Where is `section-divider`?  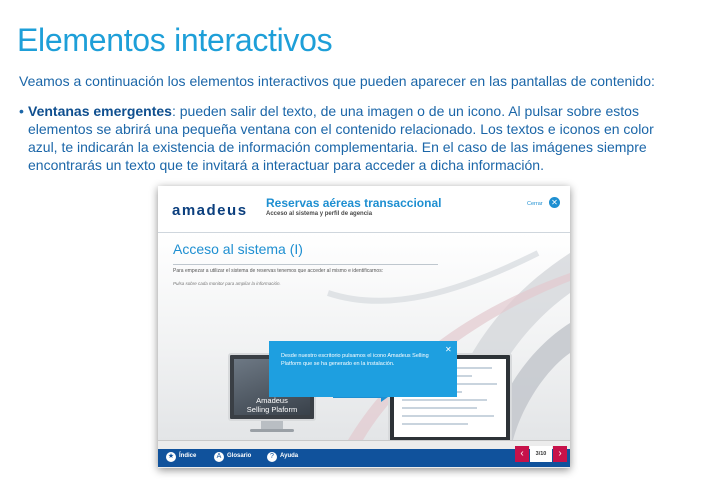
section-divider is located at coordinates (305, 264).